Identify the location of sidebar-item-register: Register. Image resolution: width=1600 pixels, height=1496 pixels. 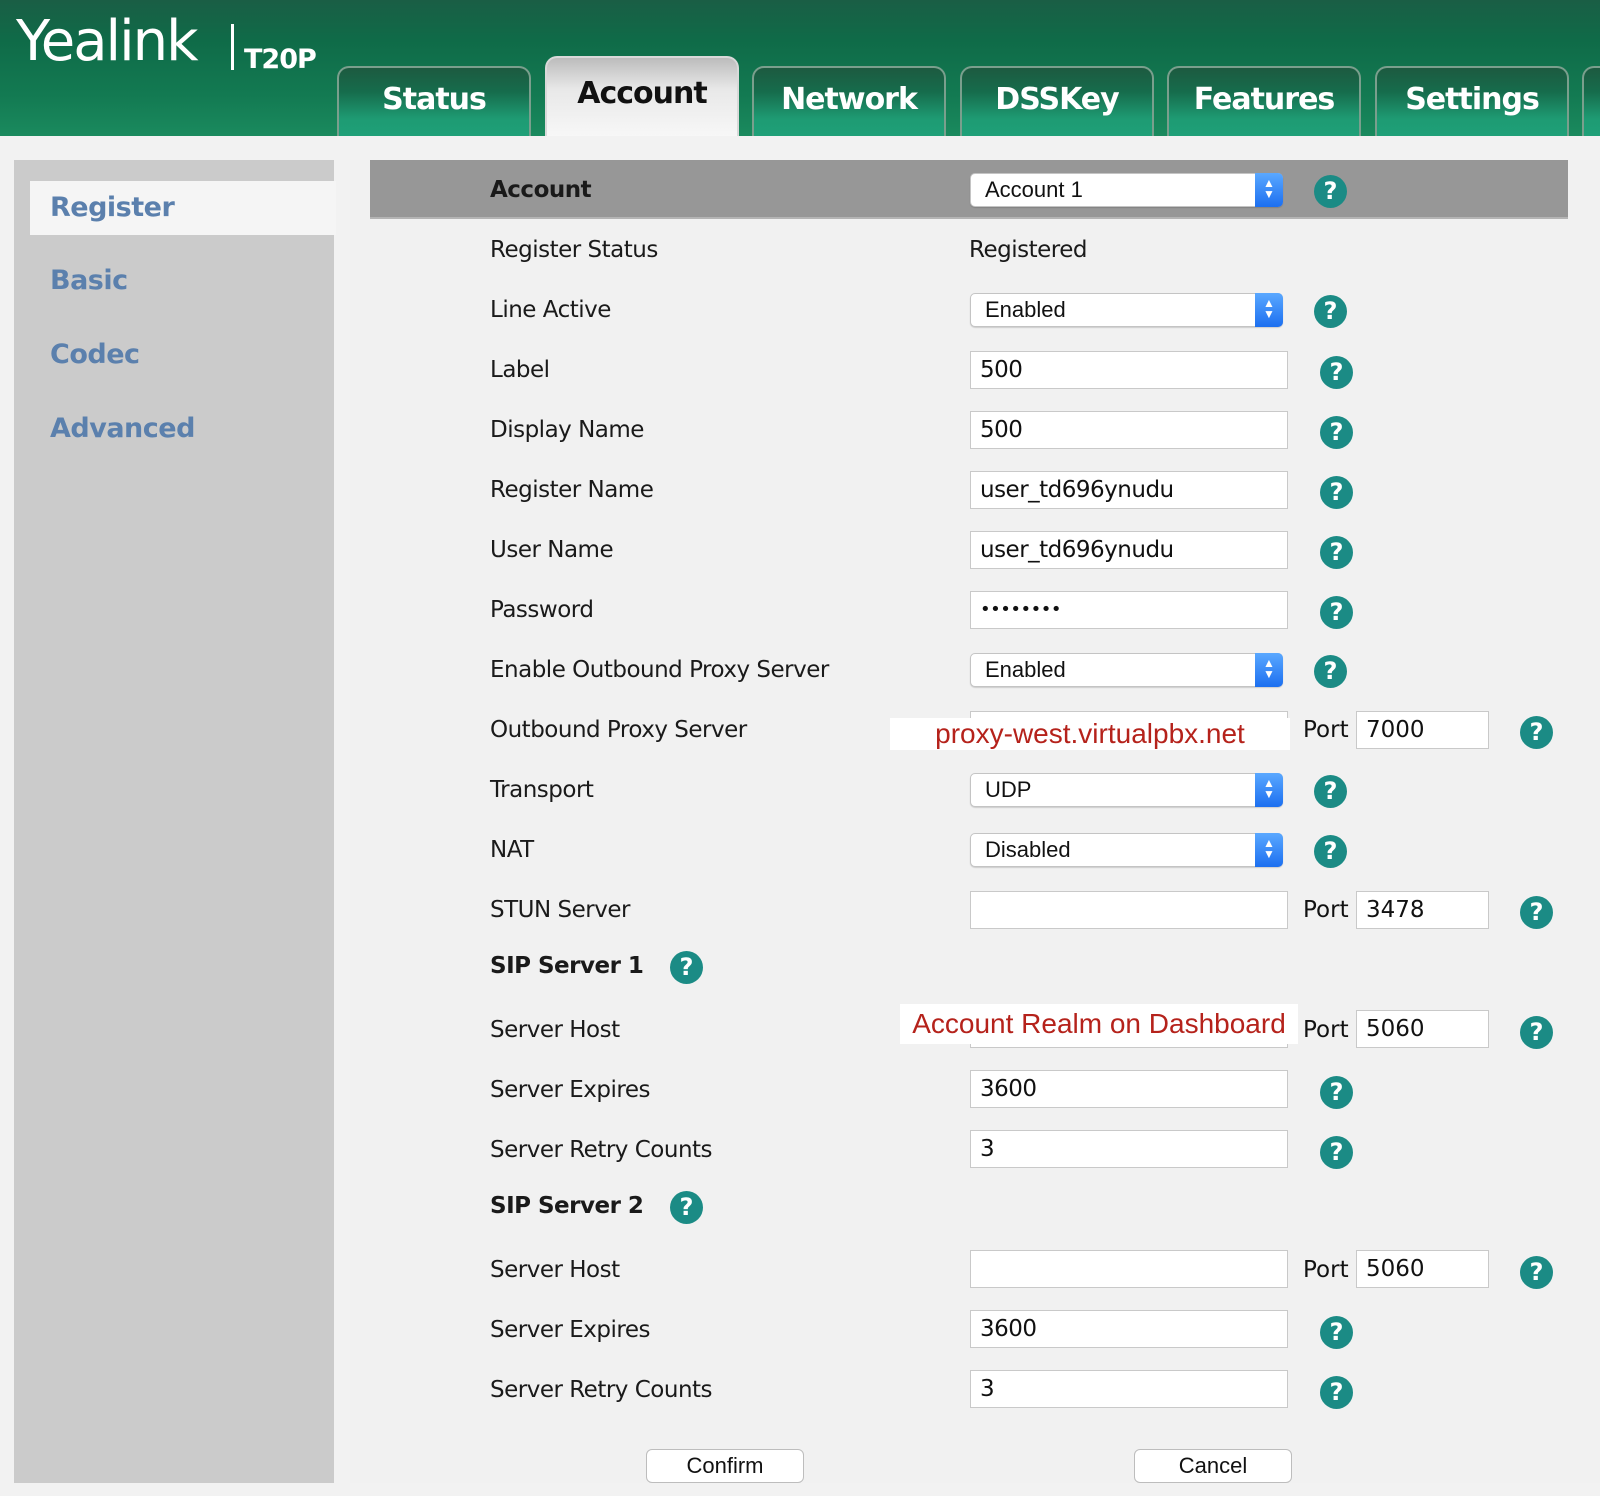
(183, 208).